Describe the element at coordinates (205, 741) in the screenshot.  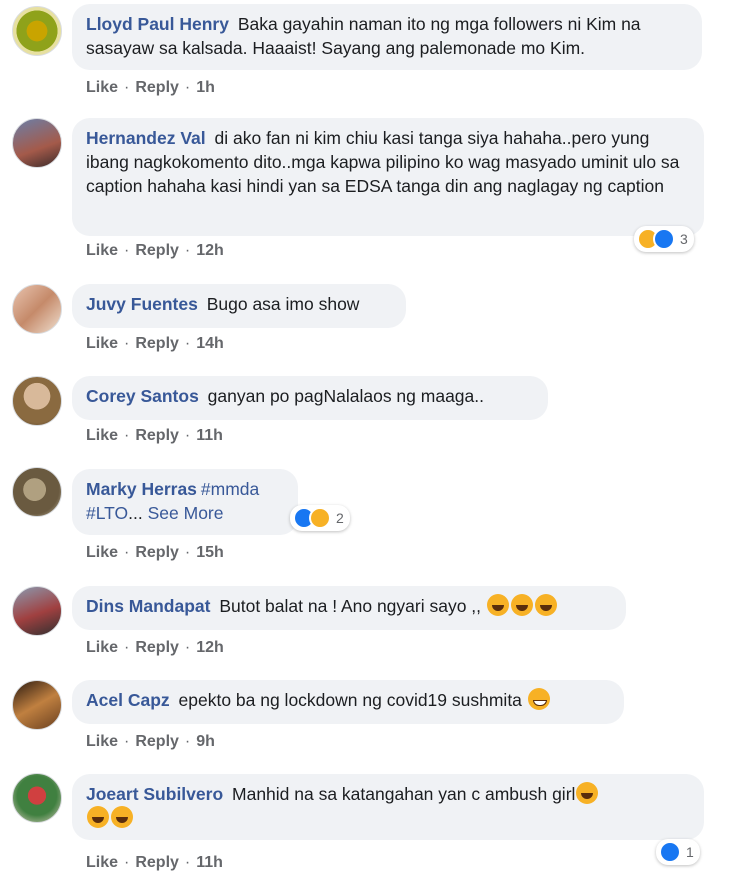
I see `comment-time: 9h` at that location.